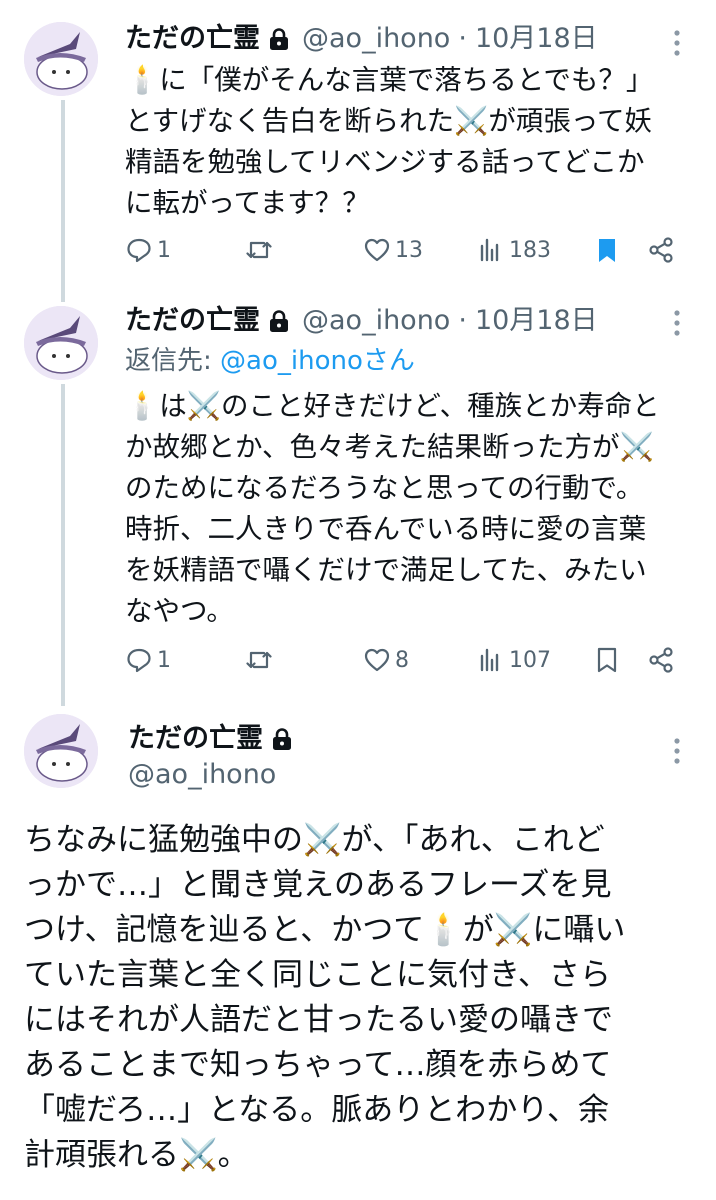 The image size is (716, 1200). Describe the element at coordinates (530, 250) in the screenshot. I see `view-count: 183` at that location.